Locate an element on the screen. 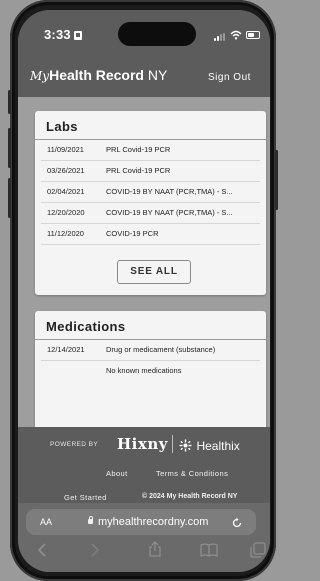 The height and width of the screenshot is (581, 320). logo-health-record: Health Record is located at coordinates (96, 75).